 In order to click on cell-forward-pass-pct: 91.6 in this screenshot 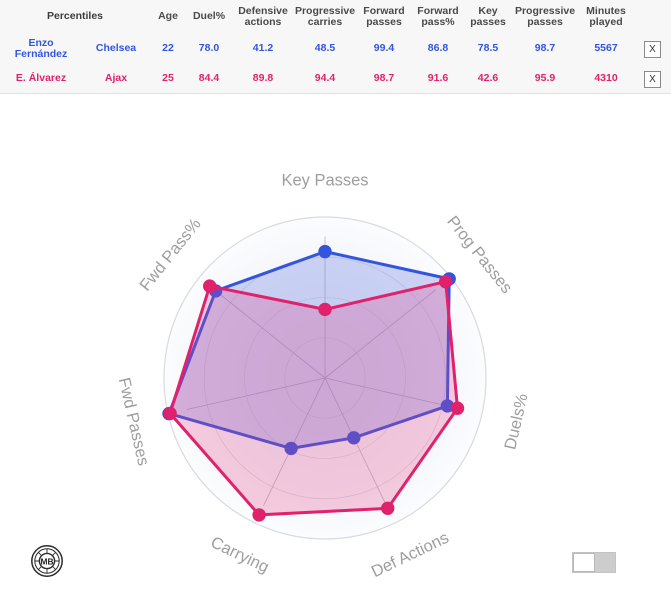, I will do `click(438, 78)`.